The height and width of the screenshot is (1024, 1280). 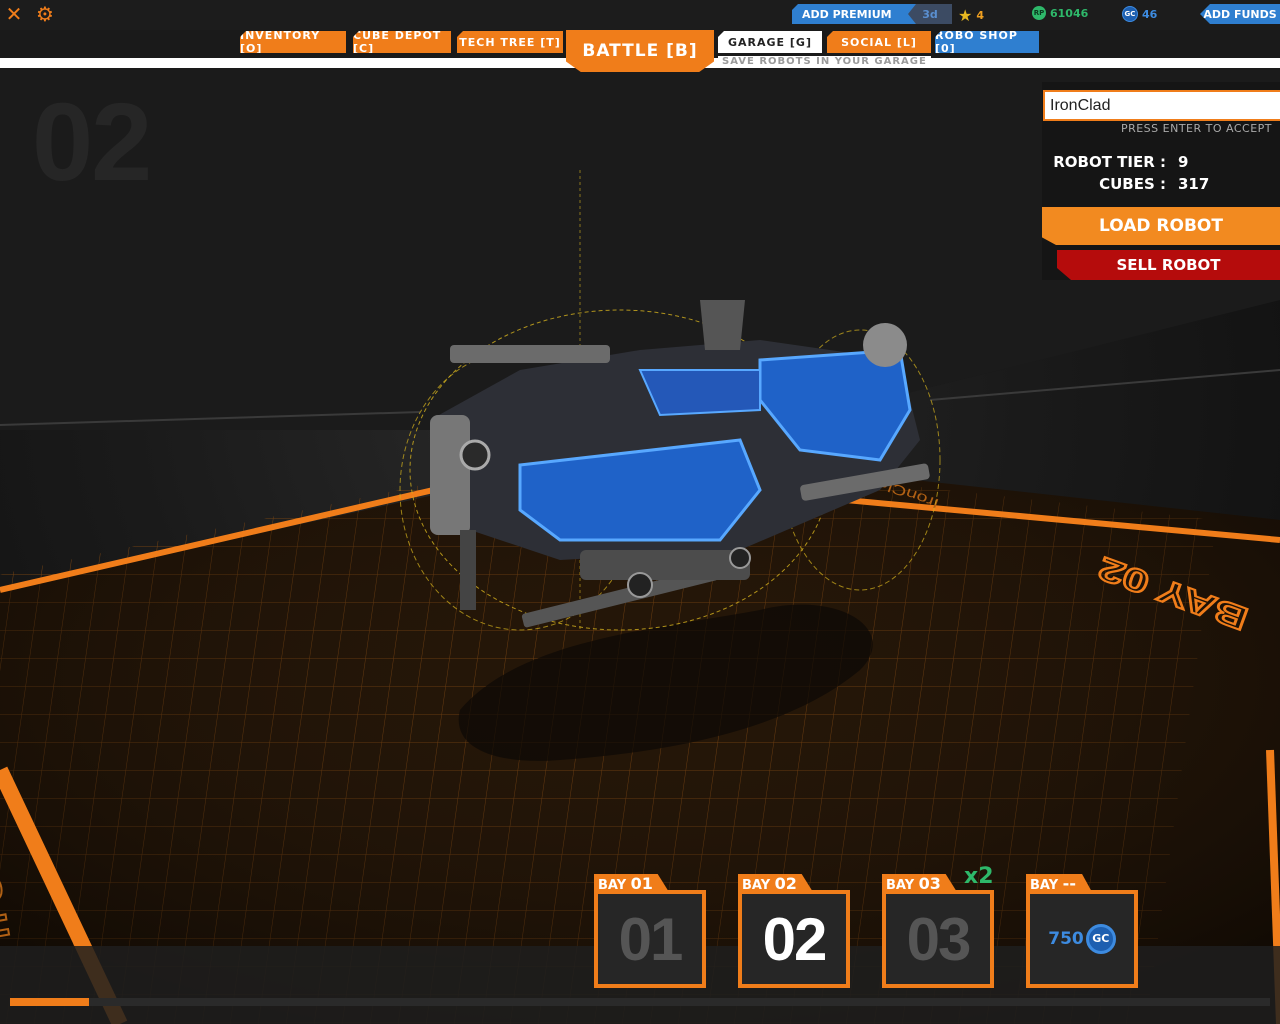 I want to click on robot-cubes-label: CUBES :, so click(x=1132, y=184).